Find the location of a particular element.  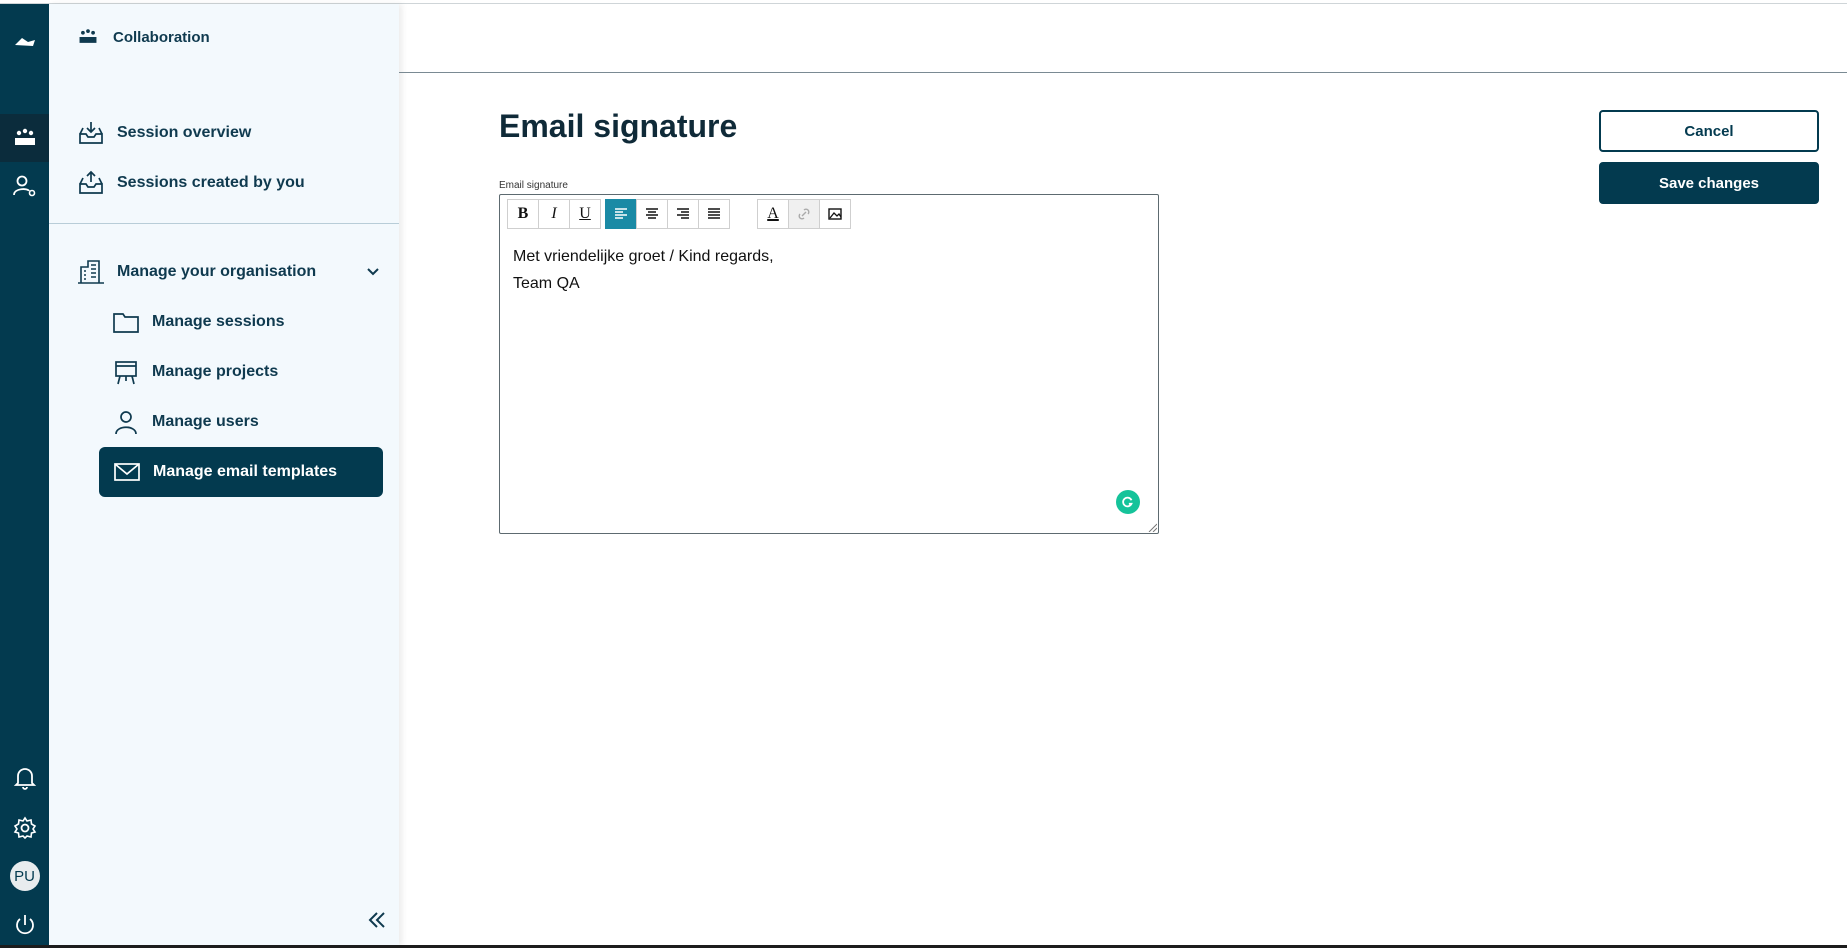

power-icon is located at coordinates (24, 925).